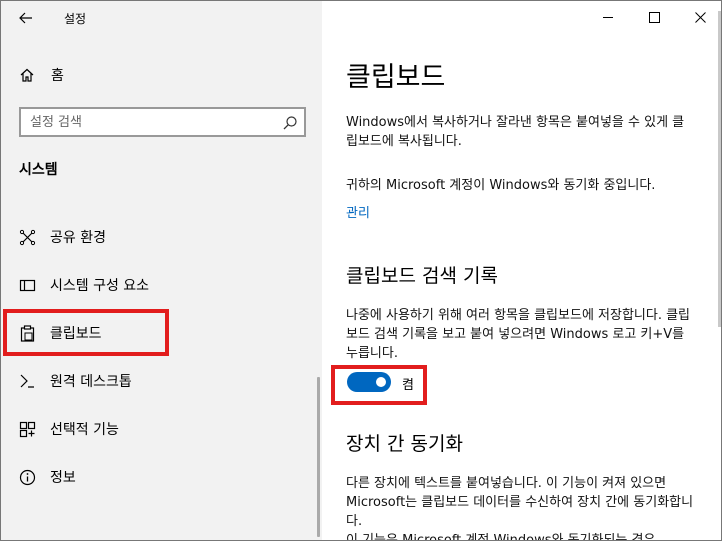  I want to click on sidebar-item-label: 선택적 기능, so click(84, 430).